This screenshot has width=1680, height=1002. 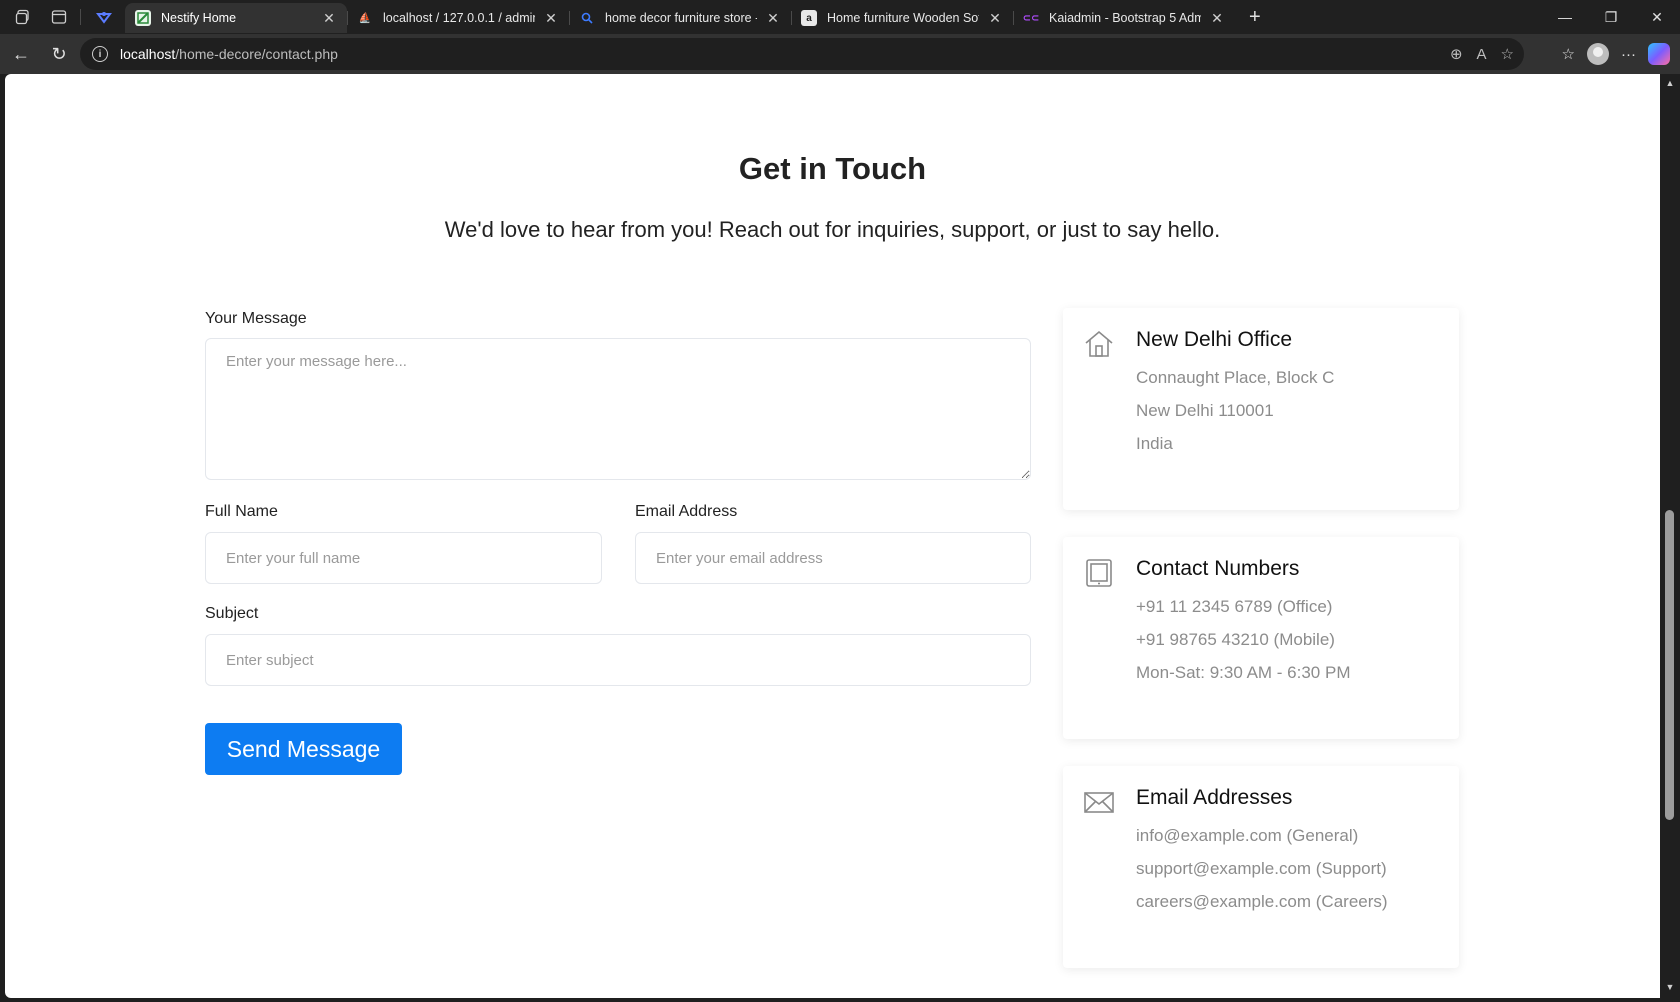 What do you see at coordinates (1565, 17) in the screenshot?
I see `minimize-icon: —` at bounding box center [1565, 17].